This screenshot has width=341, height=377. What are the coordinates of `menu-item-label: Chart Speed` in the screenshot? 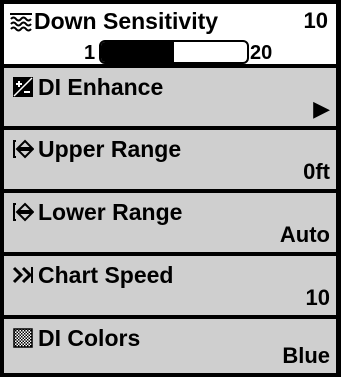 It's located at (106, 275).